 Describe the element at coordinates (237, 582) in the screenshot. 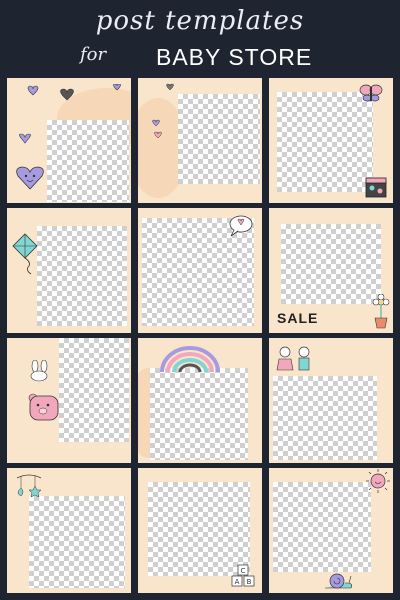

I see `svg-text: A` at that location.